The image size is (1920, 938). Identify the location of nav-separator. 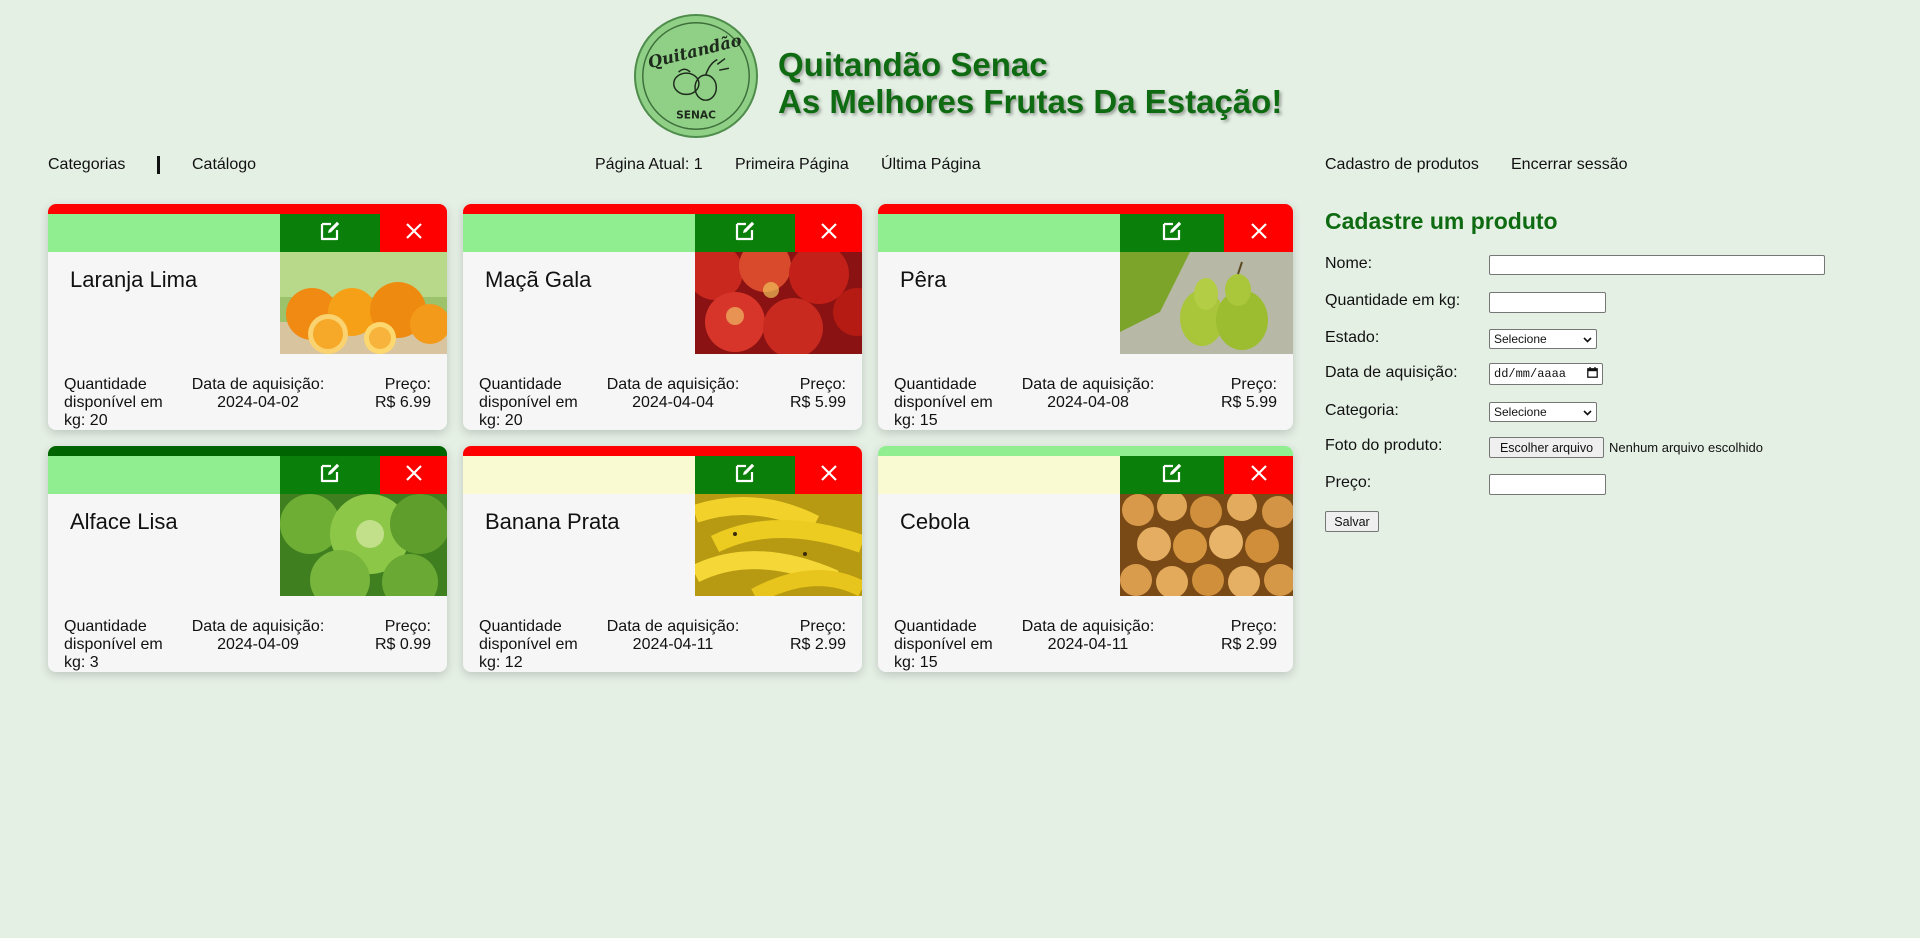
(158, 165).